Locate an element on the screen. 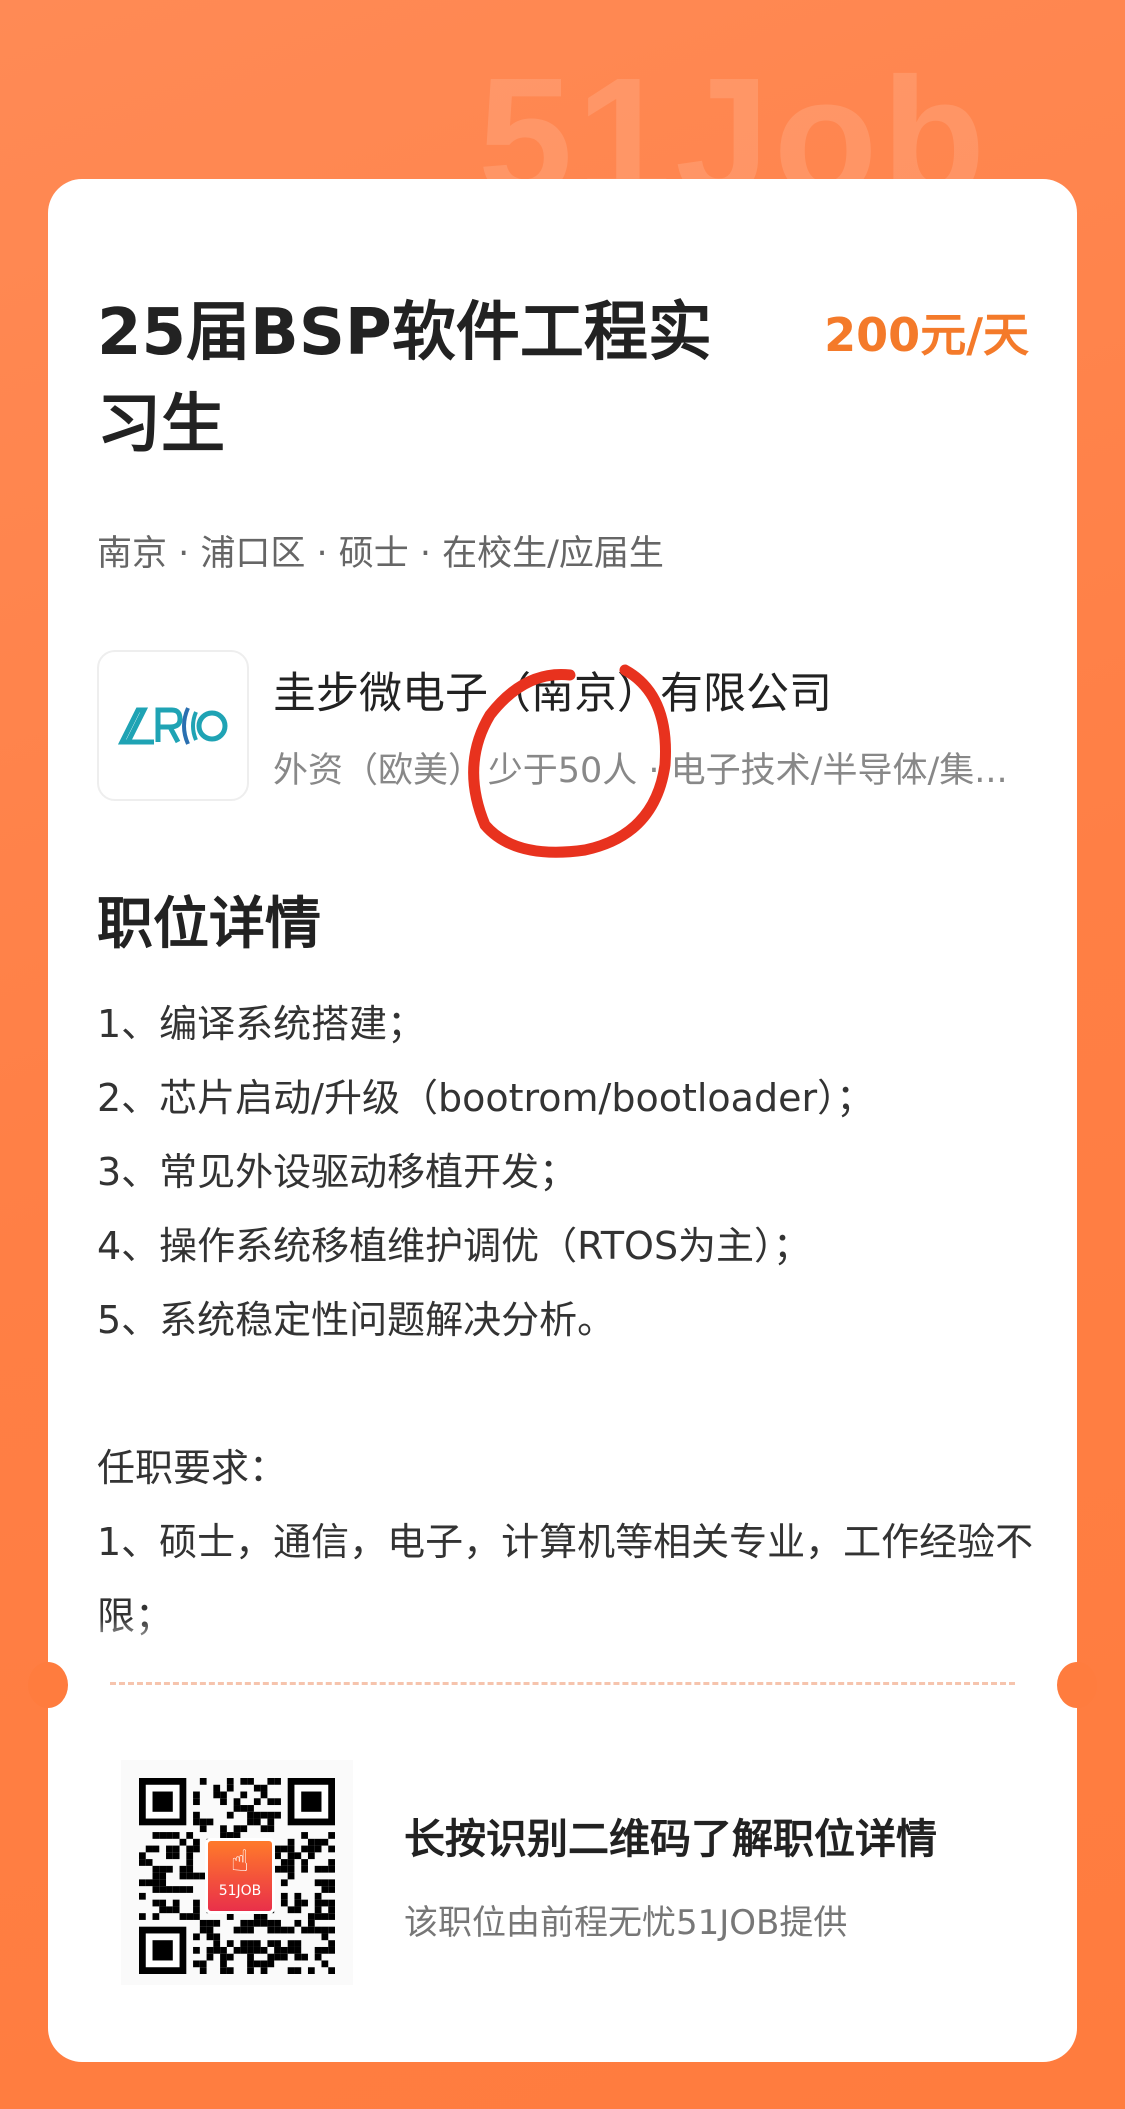 The height and width of the screenshot is (2109, 1125). description-line: 3、常见外设驱动移植开发； is located at coordinates (337, 1172).